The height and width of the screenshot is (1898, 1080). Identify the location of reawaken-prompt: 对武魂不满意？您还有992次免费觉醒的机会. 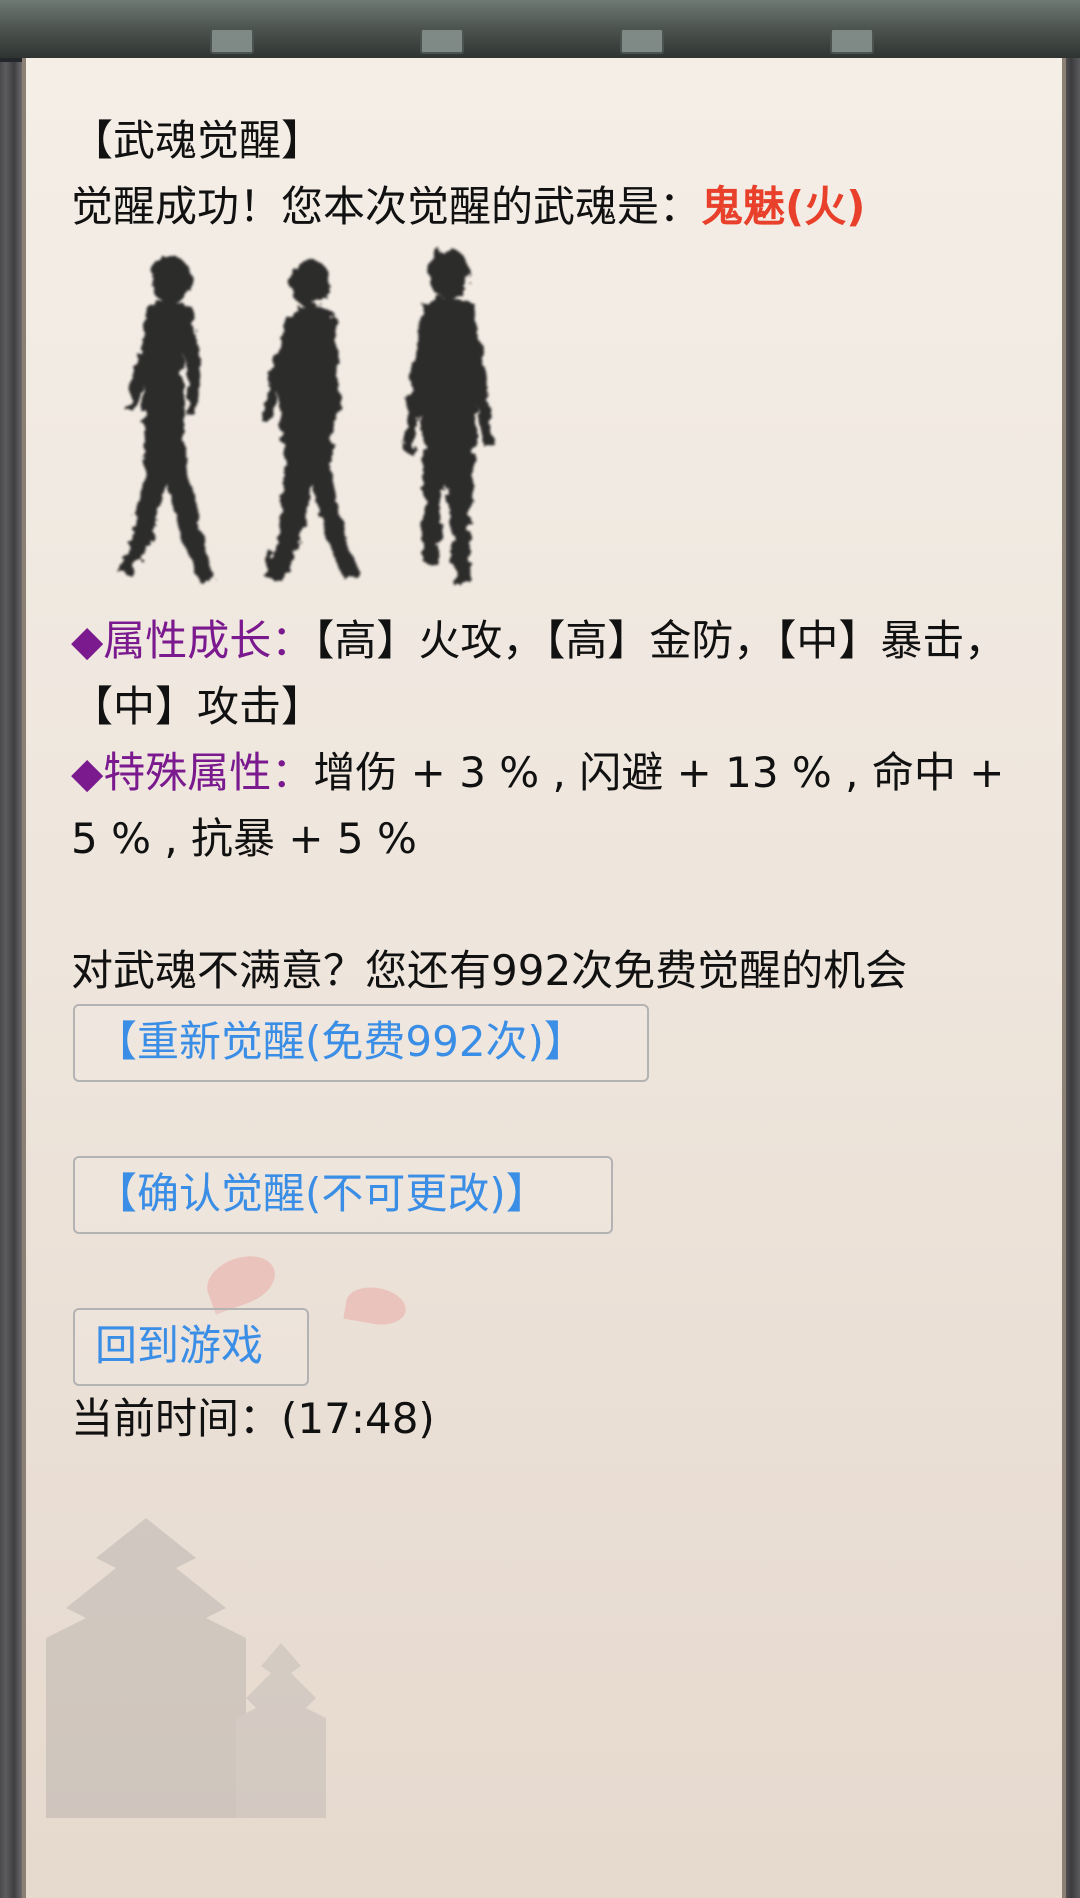
(489, 970).